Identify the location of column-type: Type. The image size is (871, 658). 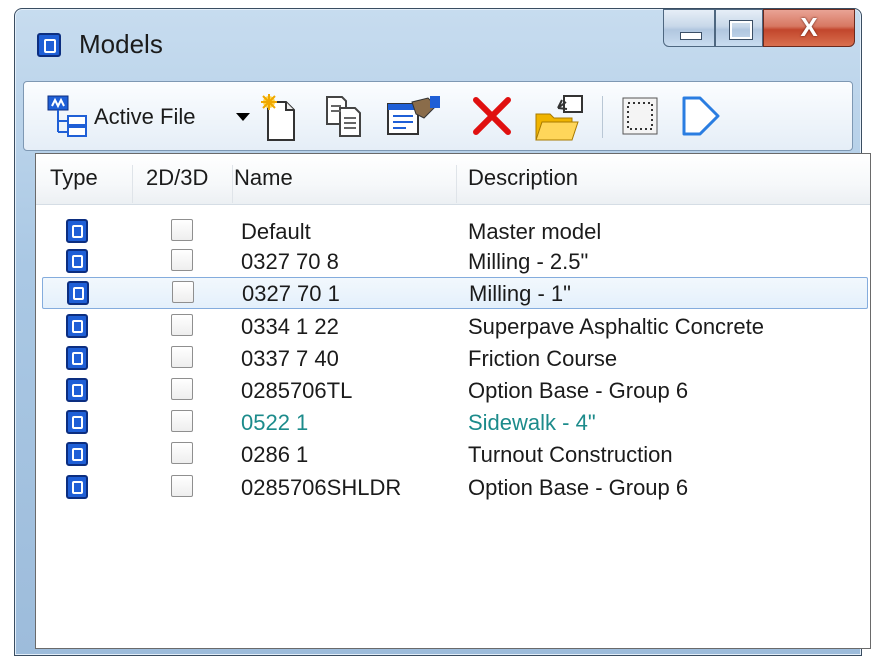
(74, 178).